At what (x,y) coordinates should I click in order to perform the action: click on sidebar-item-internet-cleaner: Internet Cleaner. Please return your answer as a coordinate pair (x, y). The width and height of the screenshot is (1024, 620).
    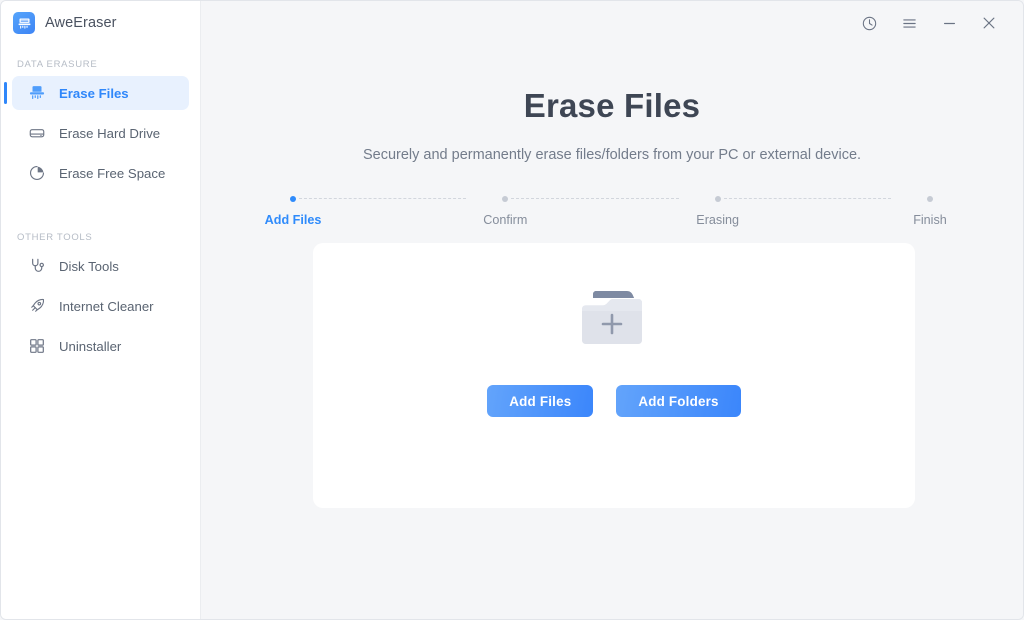
    Looking at the image, I should click on (100, 306).